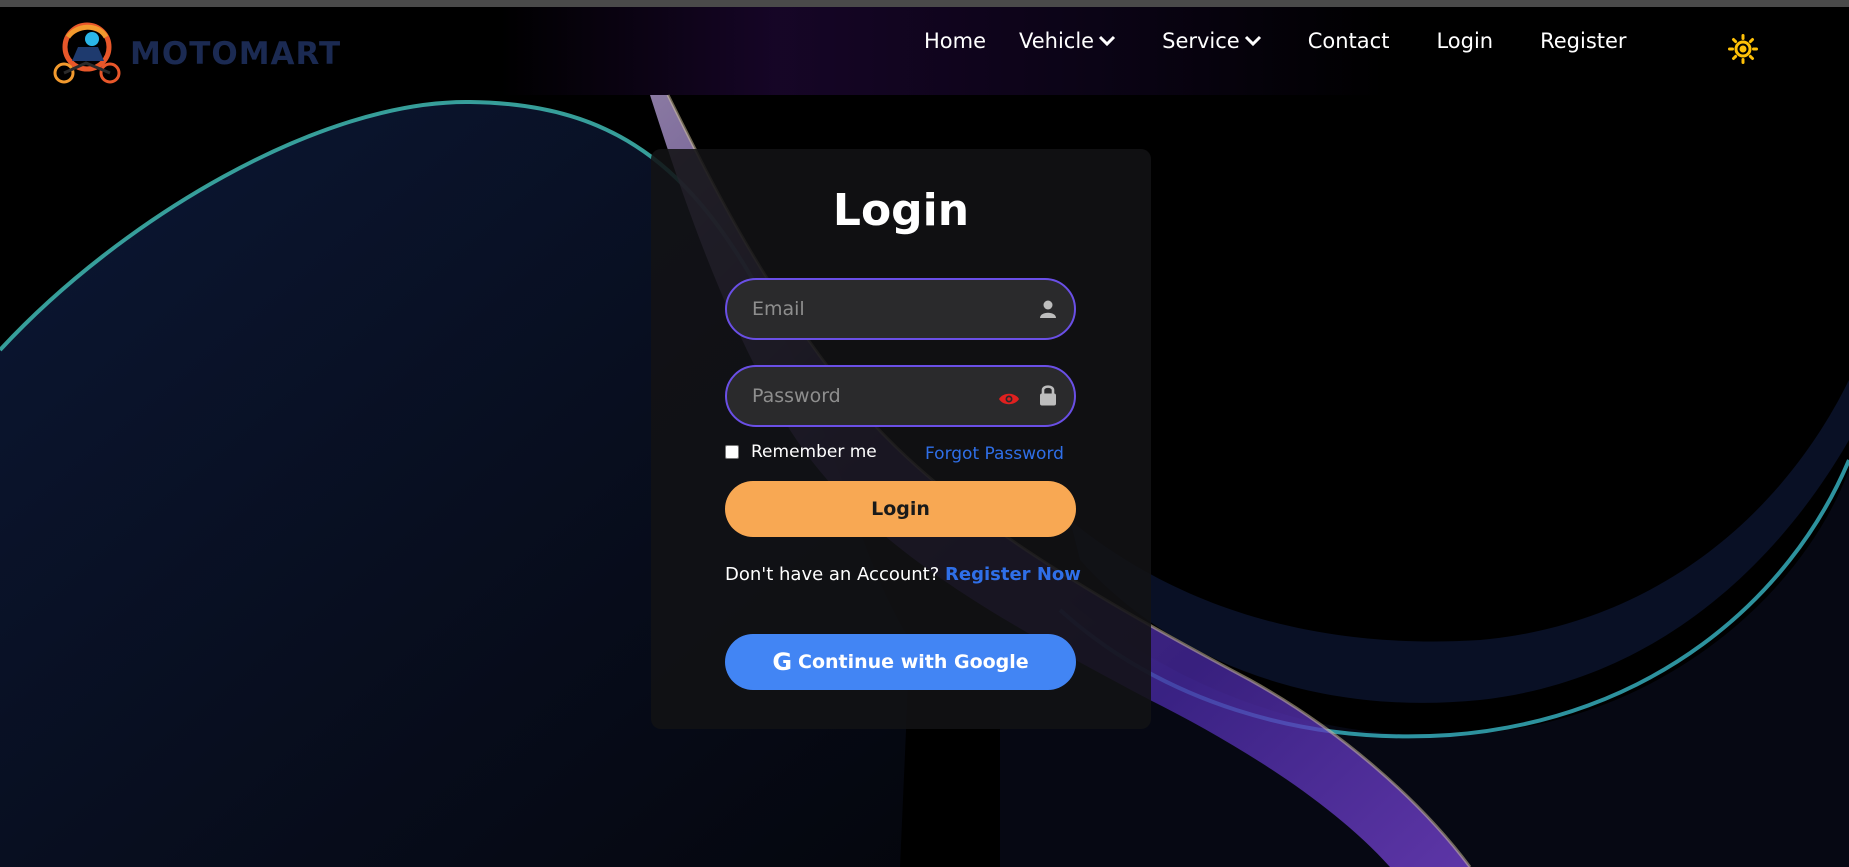 The height and width of the screenshot is (867, 1849). I want to click on register-prompt: Don't have an Account? Register Now, so click(903, 574).